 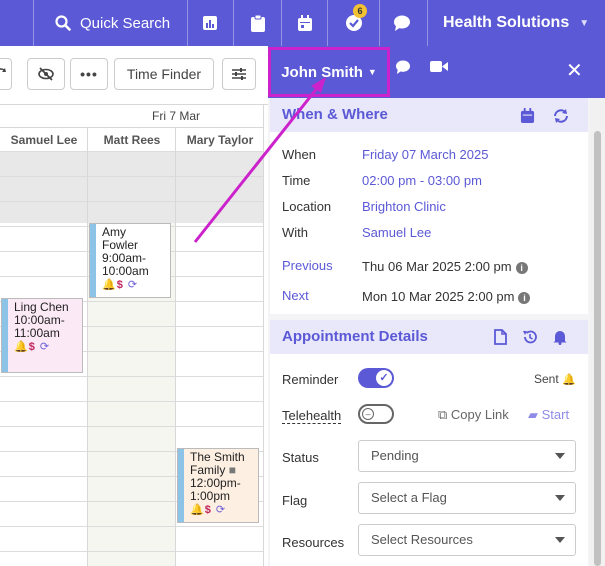 What do you see at coordinates (295, 500) in the screenshot?
I see `flag-label: Flag` at bounding box center [295, 500].